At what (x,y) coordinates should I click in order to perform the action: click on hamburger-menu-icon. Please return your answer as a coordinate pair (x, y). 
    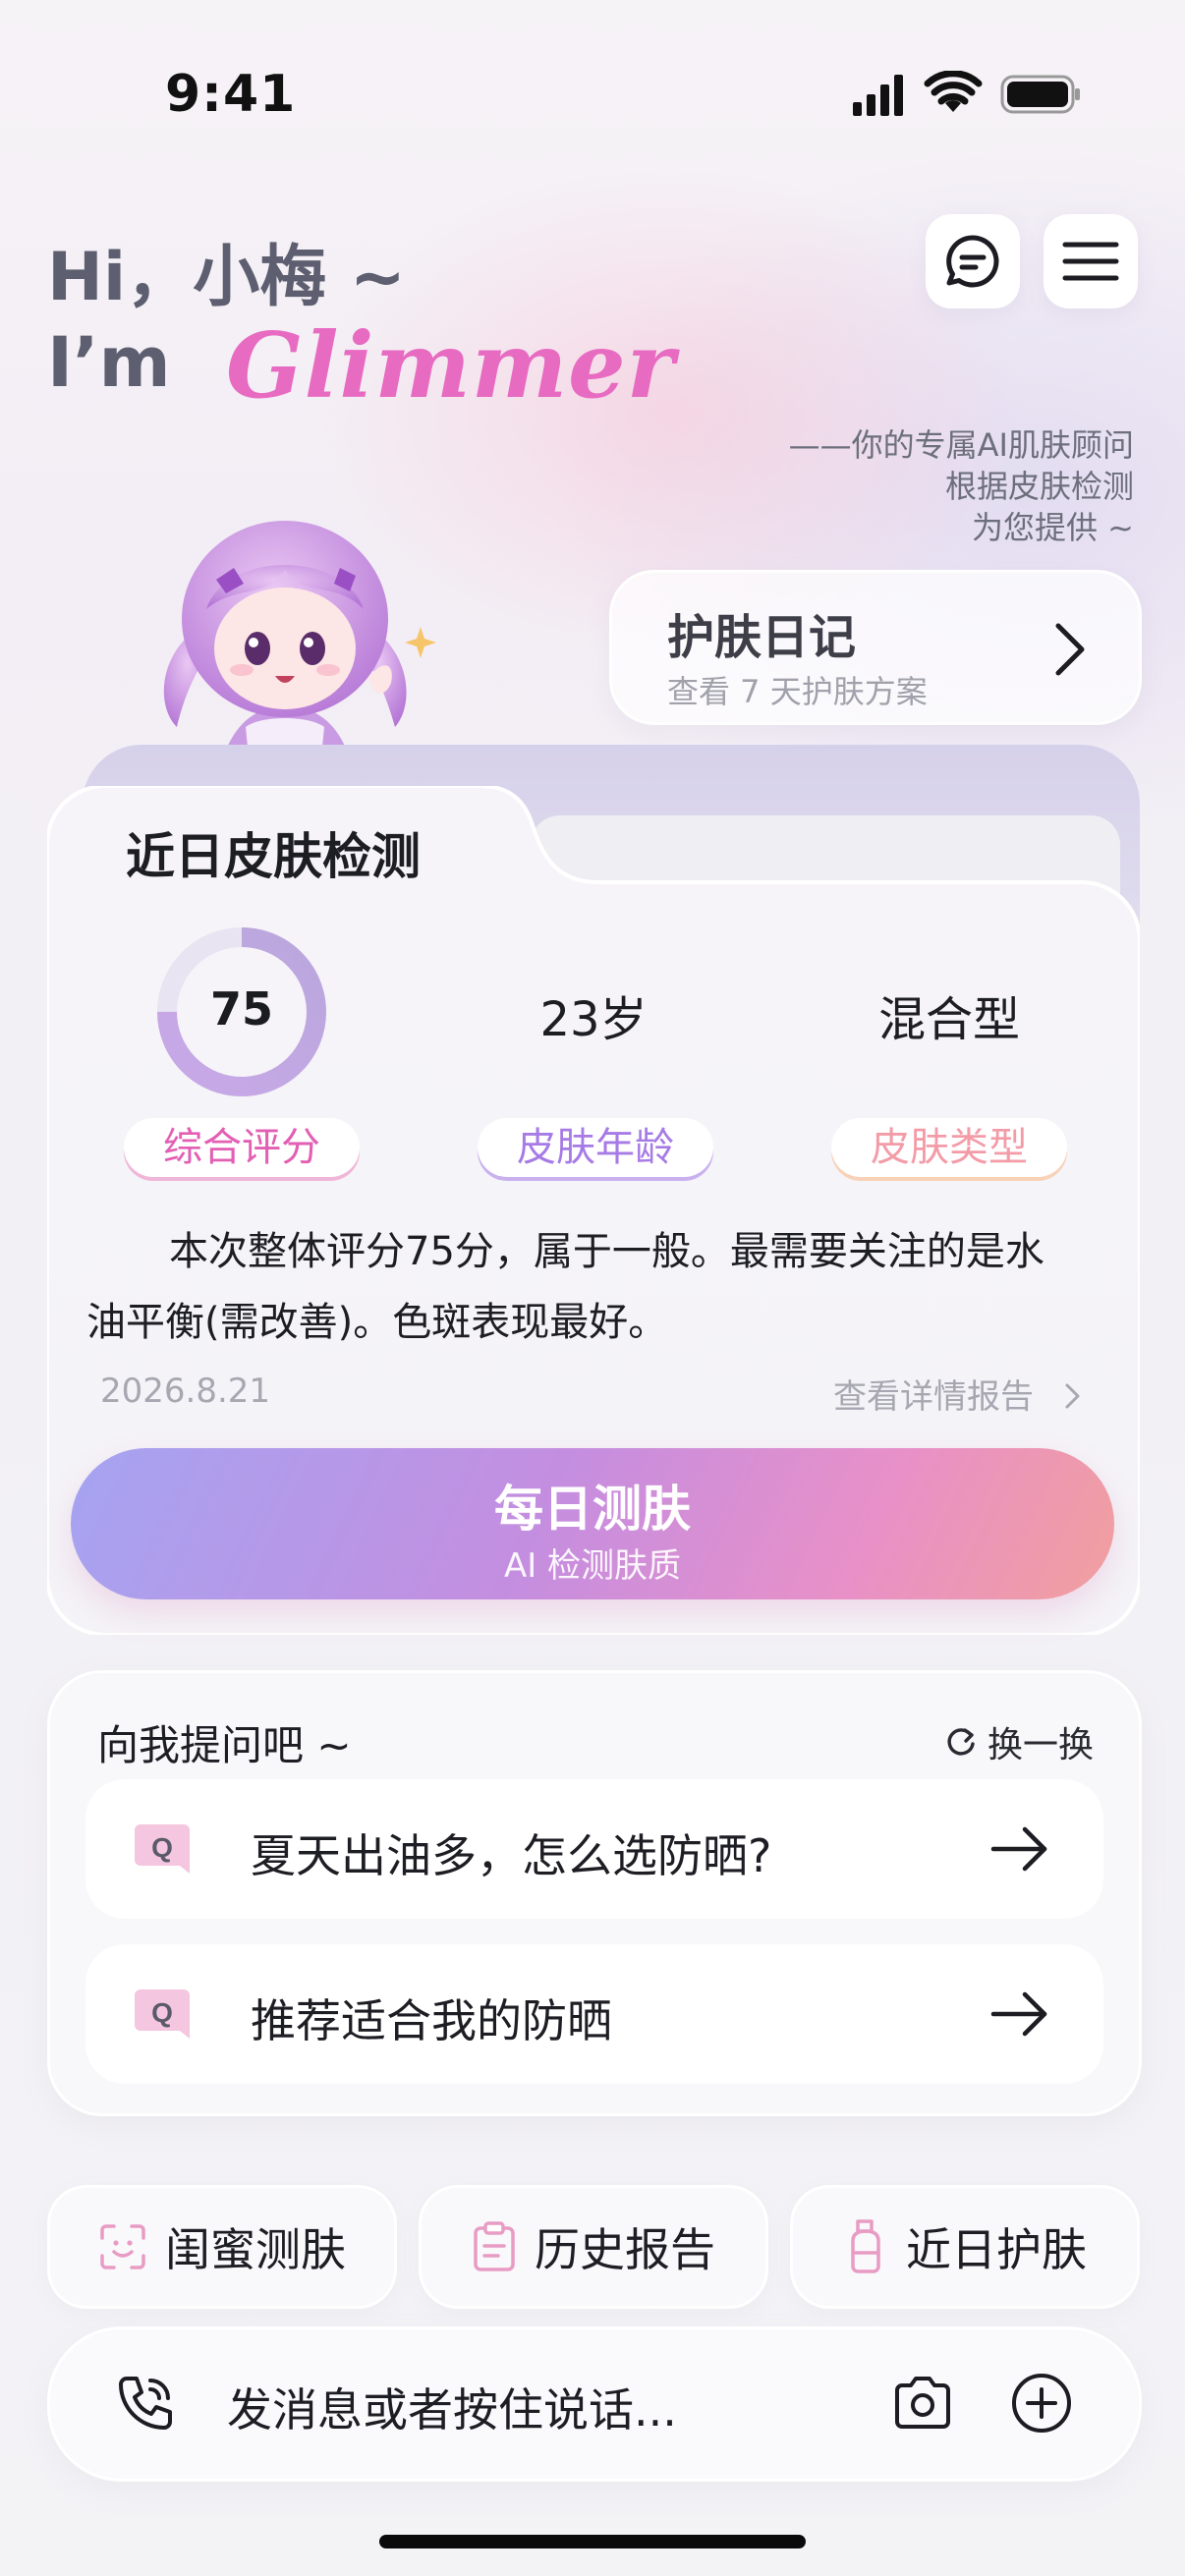
    Looking at the image, I should click on (1091, 261).